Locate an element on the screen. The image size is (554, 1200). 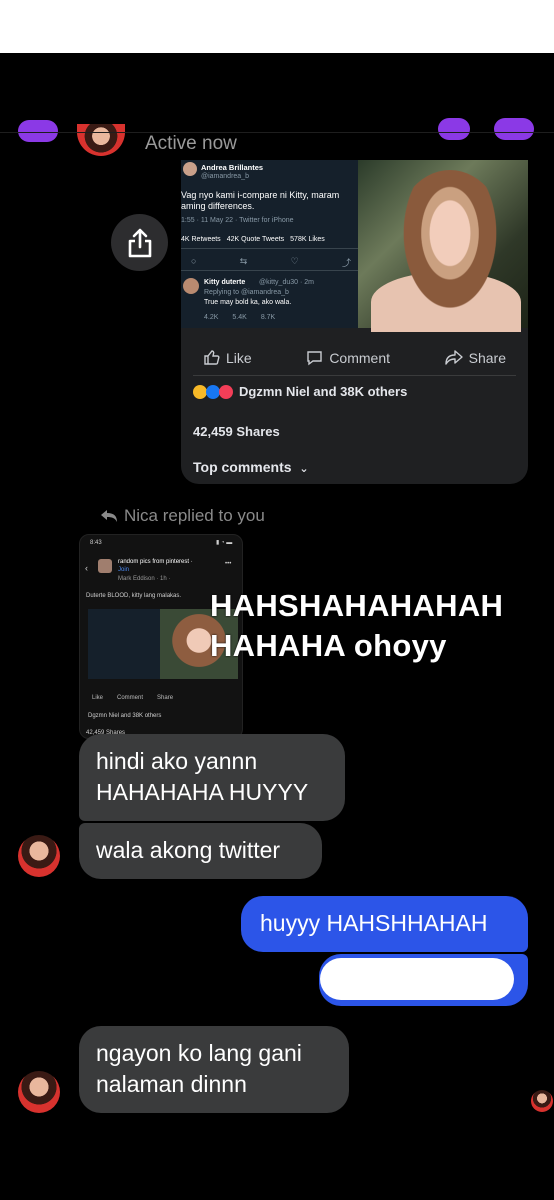
reply-arrow-icon is located at coordinates (109, 516).